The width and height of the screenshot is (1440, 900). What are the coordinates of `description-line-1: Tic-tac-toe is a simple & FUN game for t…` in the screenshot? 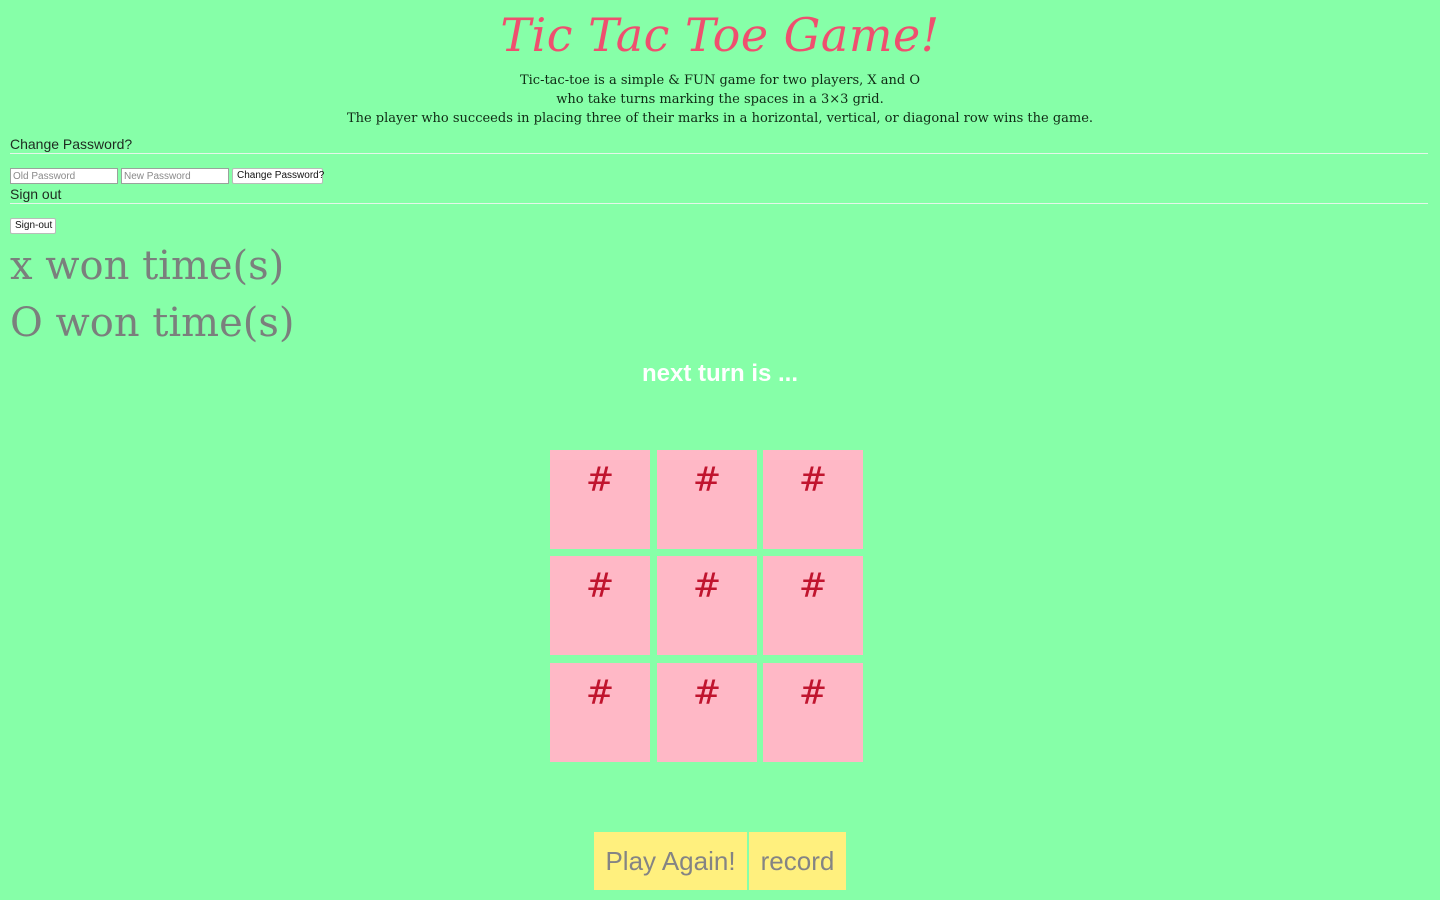 It's located at (720, 80).